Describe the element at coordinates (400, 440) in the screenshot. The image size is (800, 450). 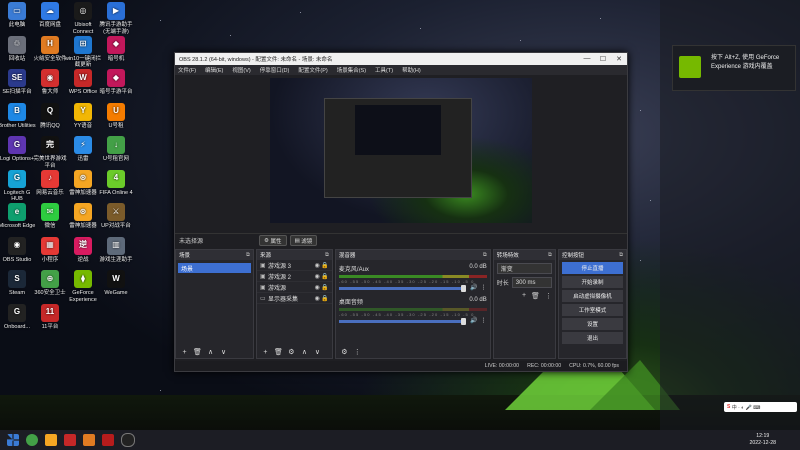
I see `taskbar: 12:19 2022-12-28` at that location.